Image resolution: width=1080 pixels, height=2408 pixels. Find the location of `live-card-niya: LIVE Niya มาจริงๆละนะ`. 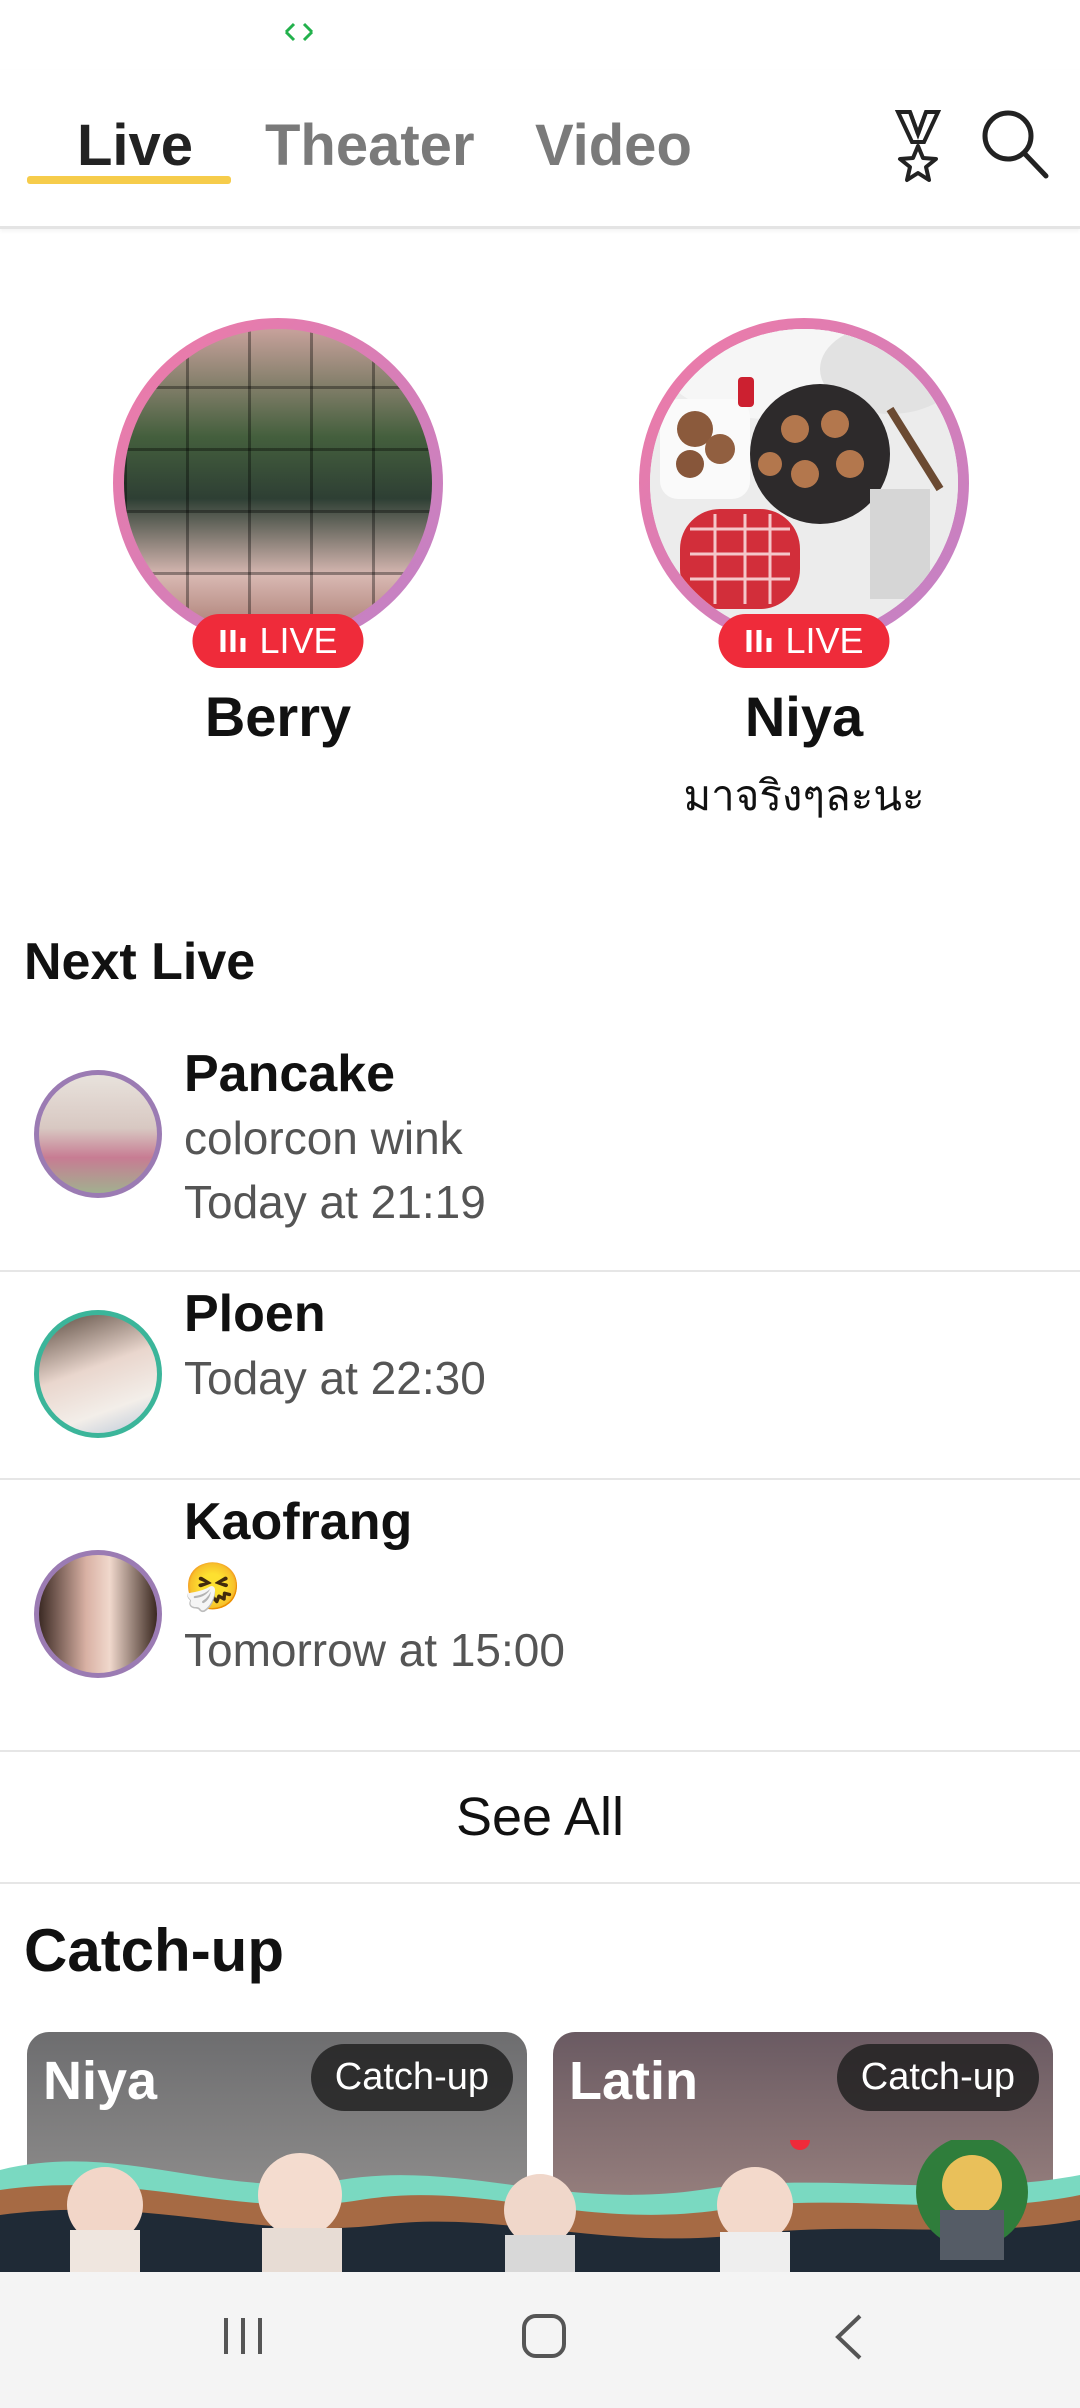

live-card-niya: LIVE Niya มาจริงๆละนะ is located at coordinates (804, 573).